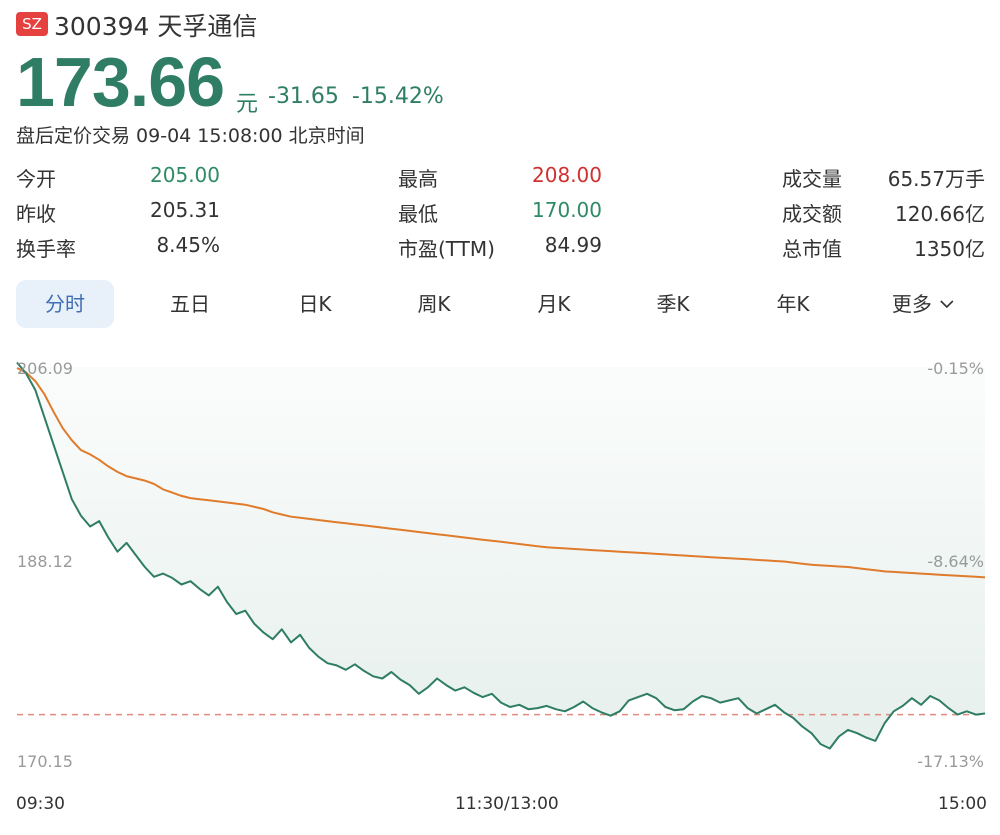 The width and height of the screenshot is (1000, 835). Describe the element at coordinates (955, 561) in the screenshot. I see `y-tick-right-mid: -8.64%` at that location.